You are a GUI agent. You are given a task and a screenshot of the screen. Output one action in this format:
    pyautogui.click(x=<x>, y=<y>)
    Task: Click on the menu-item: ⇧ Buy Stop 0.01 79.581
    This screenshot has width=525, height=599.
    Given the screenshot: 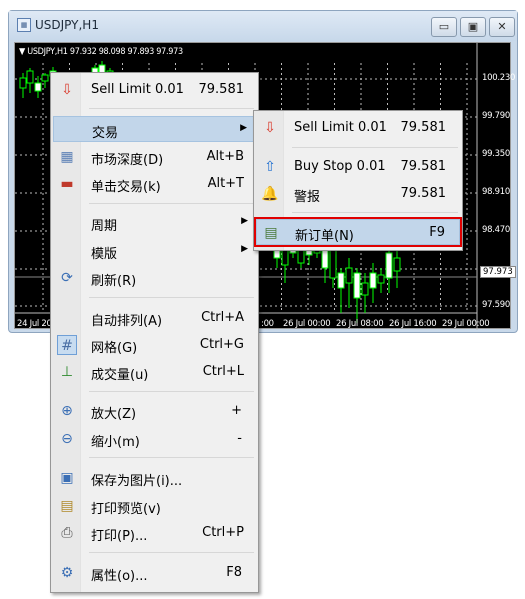 What is the action you would take?
    pyautogui.click(x=358, y=167)
    